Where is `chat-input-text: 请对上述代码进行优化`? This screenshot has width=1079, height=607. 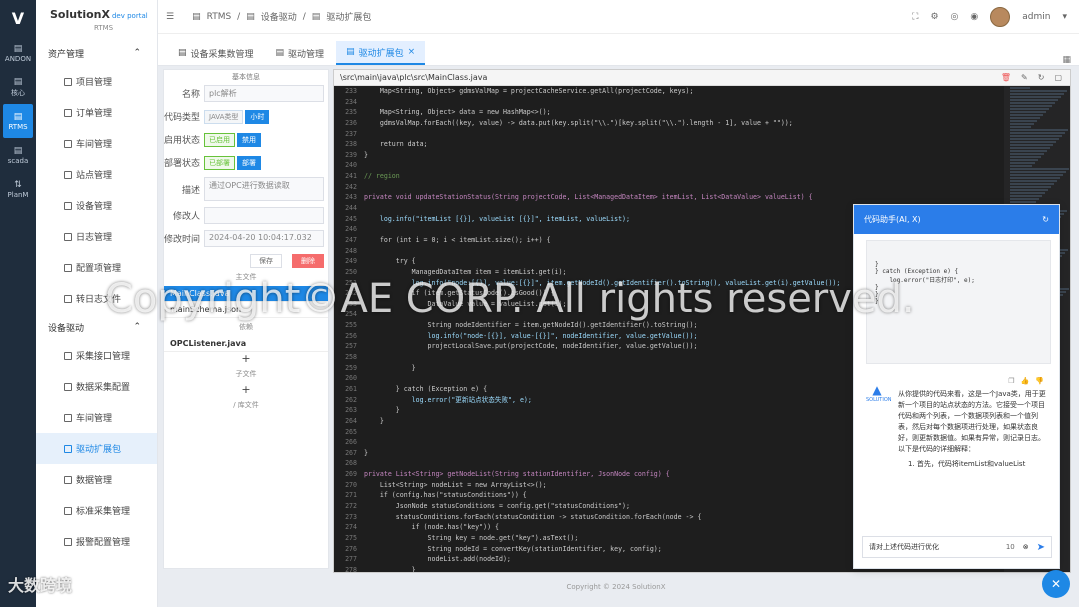 chat-input-text: 请对上述代码进行优化 is located at coordinates (904, 547).